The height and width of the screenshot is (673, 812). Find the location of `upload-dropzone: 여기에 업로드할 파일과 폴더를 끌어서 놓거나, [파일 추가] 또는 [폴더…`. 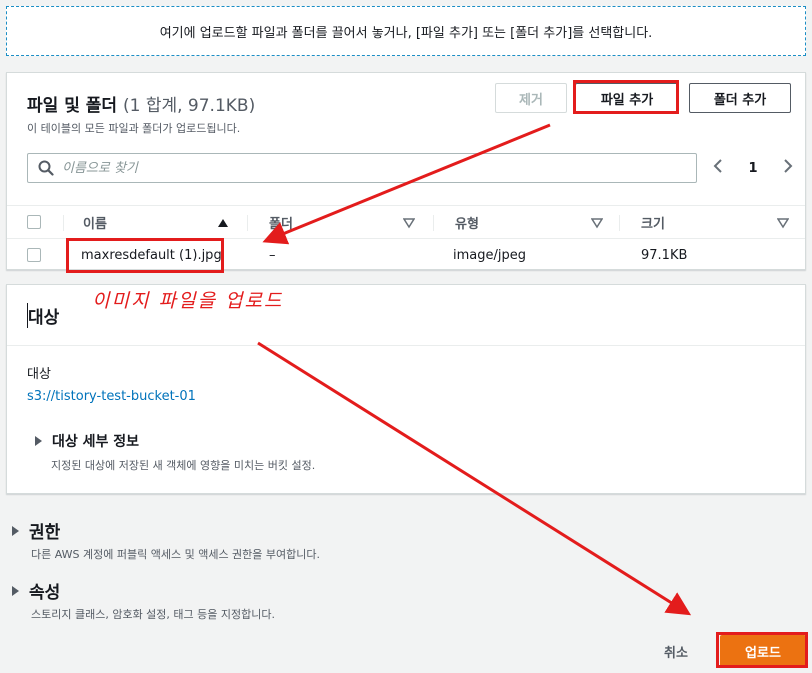

upload-dropzone: 여기에 업로드할 파일과 폴더를 끌어서 놓거나, [파일 추가] 또는 [폴더… is located at coordinates (406, 31).